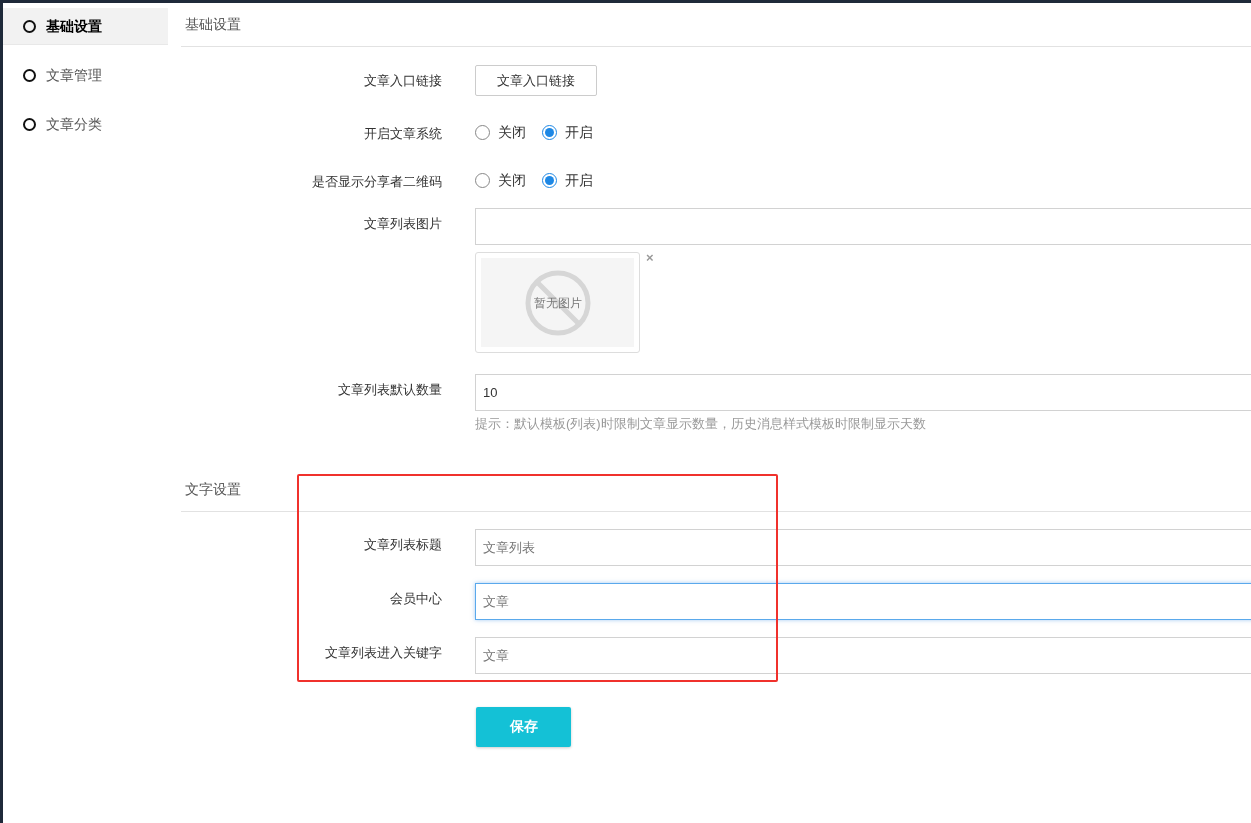 This screenshot has width=1251, height=823. Describe the element at coordinates (863, 226) in the screenshot. I see `input-field` at that location.